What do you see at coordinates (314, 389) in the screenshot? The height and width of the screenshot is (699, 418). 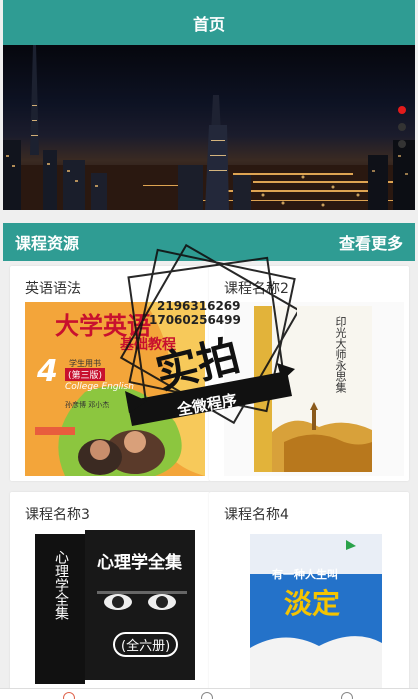 I see `course-cover: 印光大师永思集` at bounding box center [314, 389].